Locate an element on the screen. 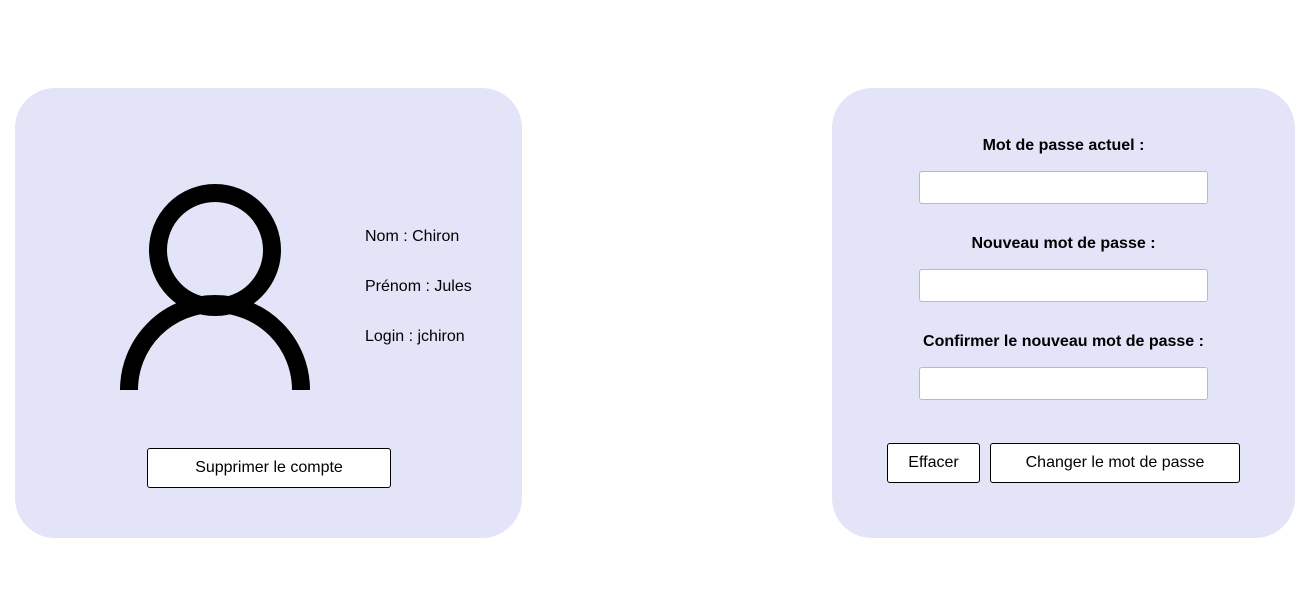 This screenshot has height=606, width=1313. confirm-password-input is located at coordinates (1063, 383).